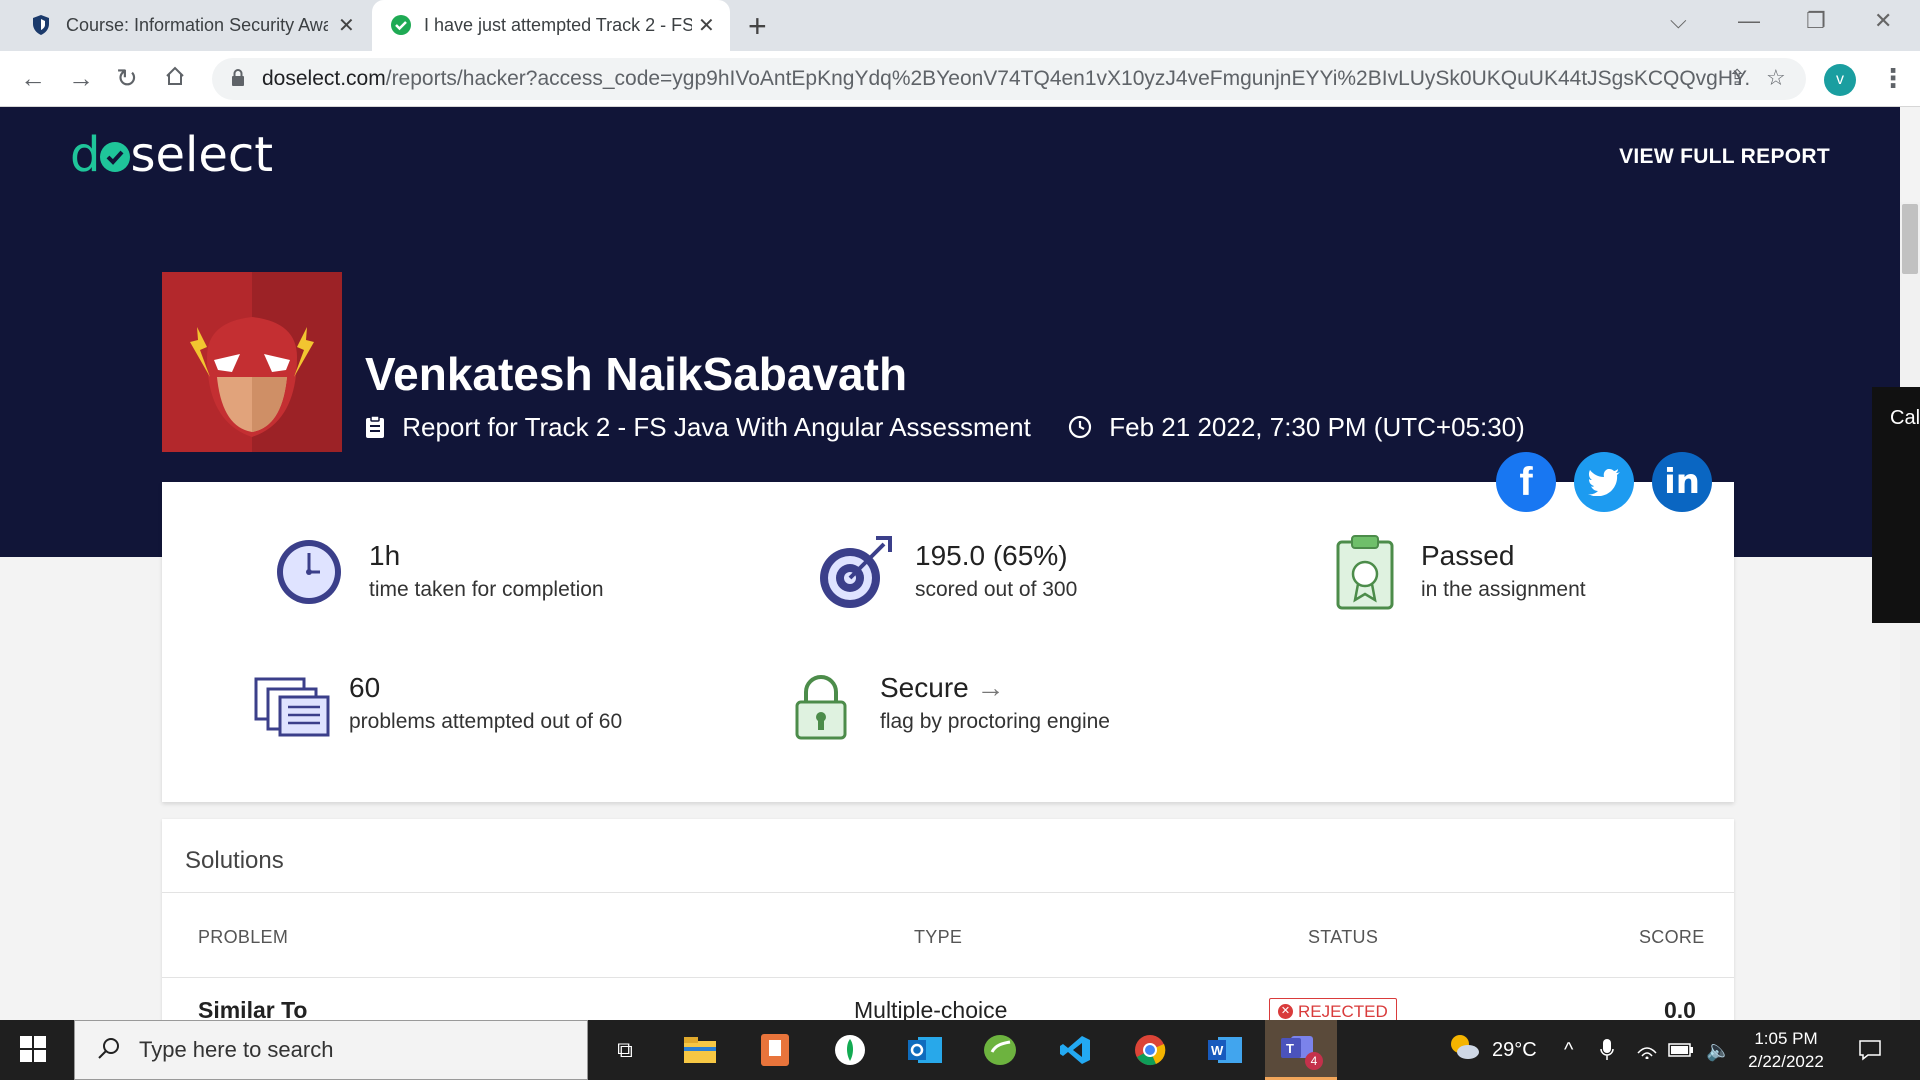 The width and height of the screenshot is (1920, 1080). Describe the element at coordinates (331, 1050) in the screenshot. I see `taskbar-search-input: Type here to search` at that location.